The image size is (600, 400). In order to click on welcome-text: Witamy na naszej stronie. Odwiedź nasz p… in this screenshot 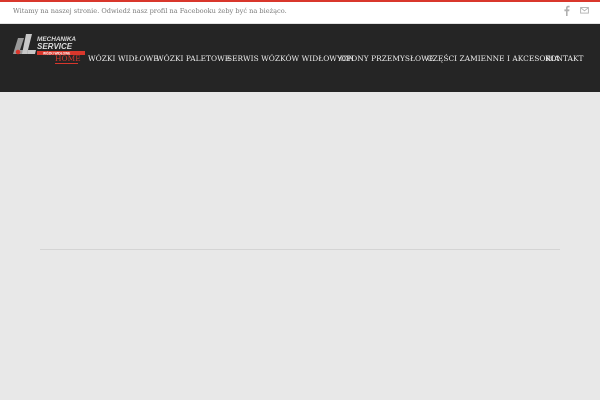, I will do `click(150, 11)`.